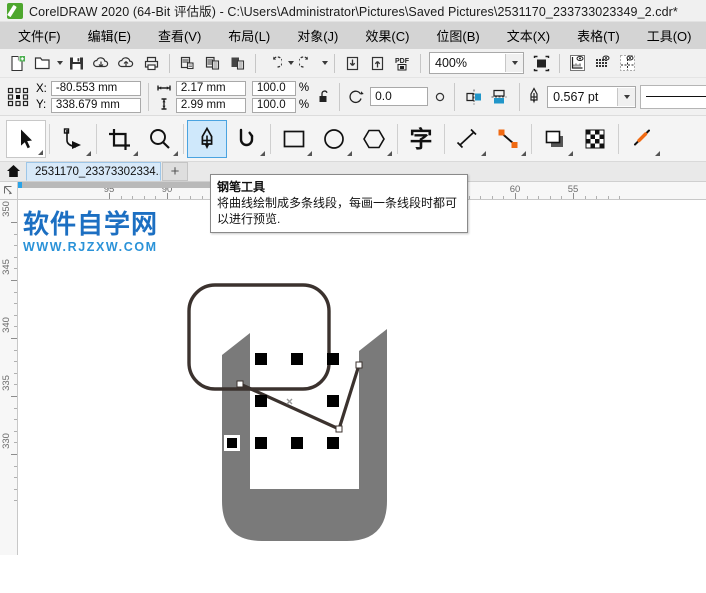 This screenshot has height=593, width=706. Describe the element at coordinates (42, 63) in the screenshot. I see `open-document-icon` at that location.